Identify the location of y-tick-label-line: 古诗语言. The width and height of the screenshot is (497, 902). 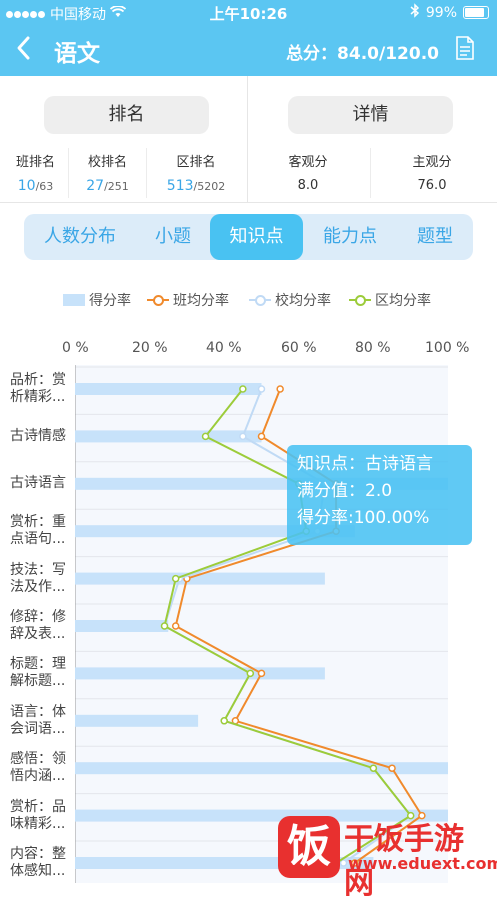
(38, 483).